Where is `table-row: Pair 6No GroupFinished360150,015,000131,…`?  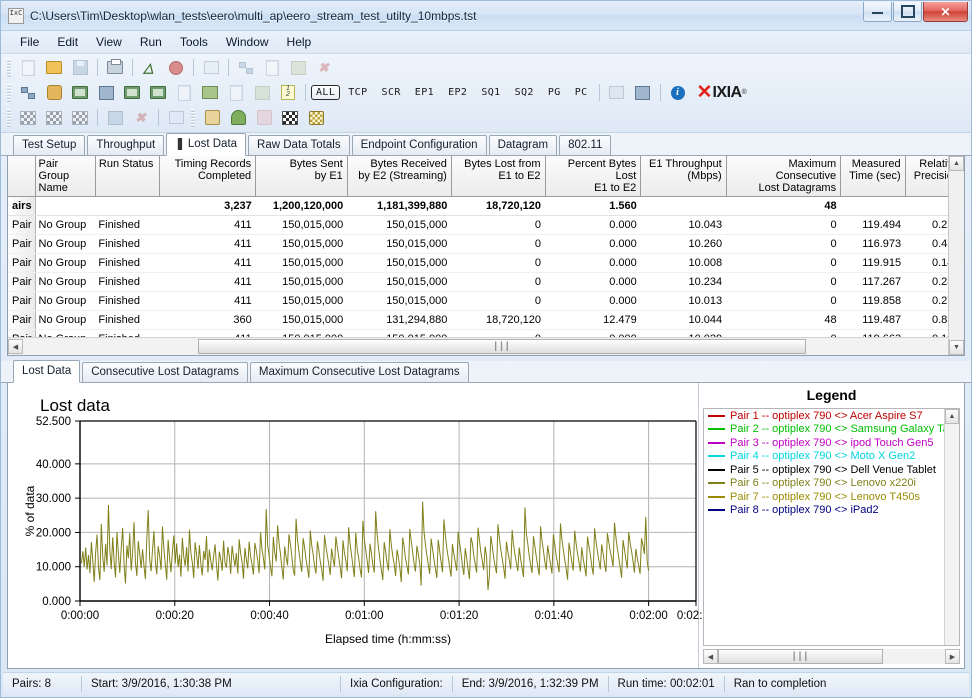
table-row: Pair 6No GroupFinished360150,015,000131,… is located at coordinates (486, 320).